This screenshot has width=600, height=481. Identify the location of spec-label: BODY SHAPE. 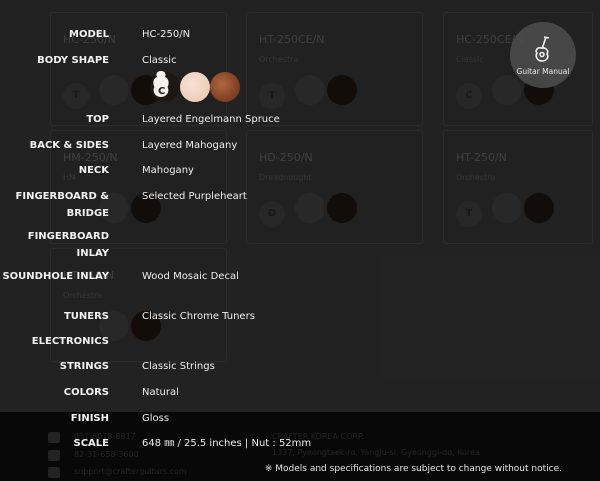
(73, 60).